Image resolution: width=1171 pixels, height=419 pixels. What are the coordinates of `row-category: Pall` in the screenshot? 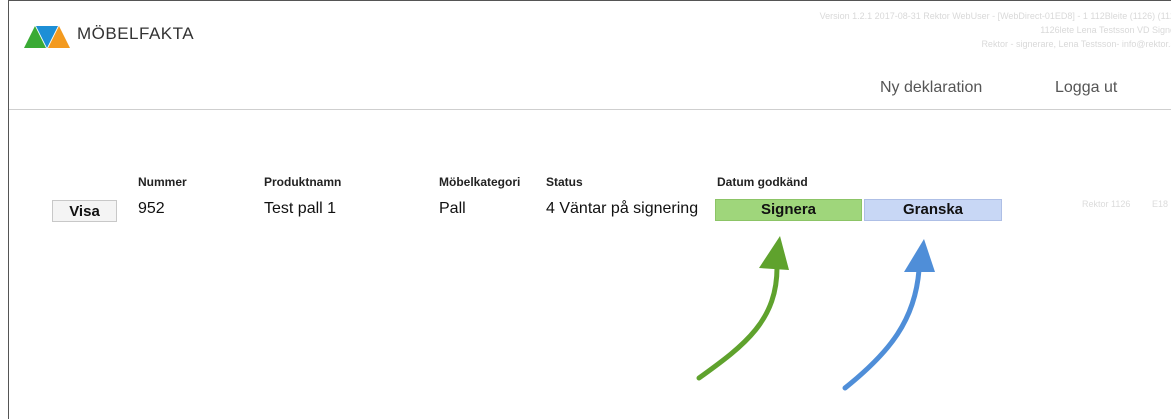 It's located at (452, 208).